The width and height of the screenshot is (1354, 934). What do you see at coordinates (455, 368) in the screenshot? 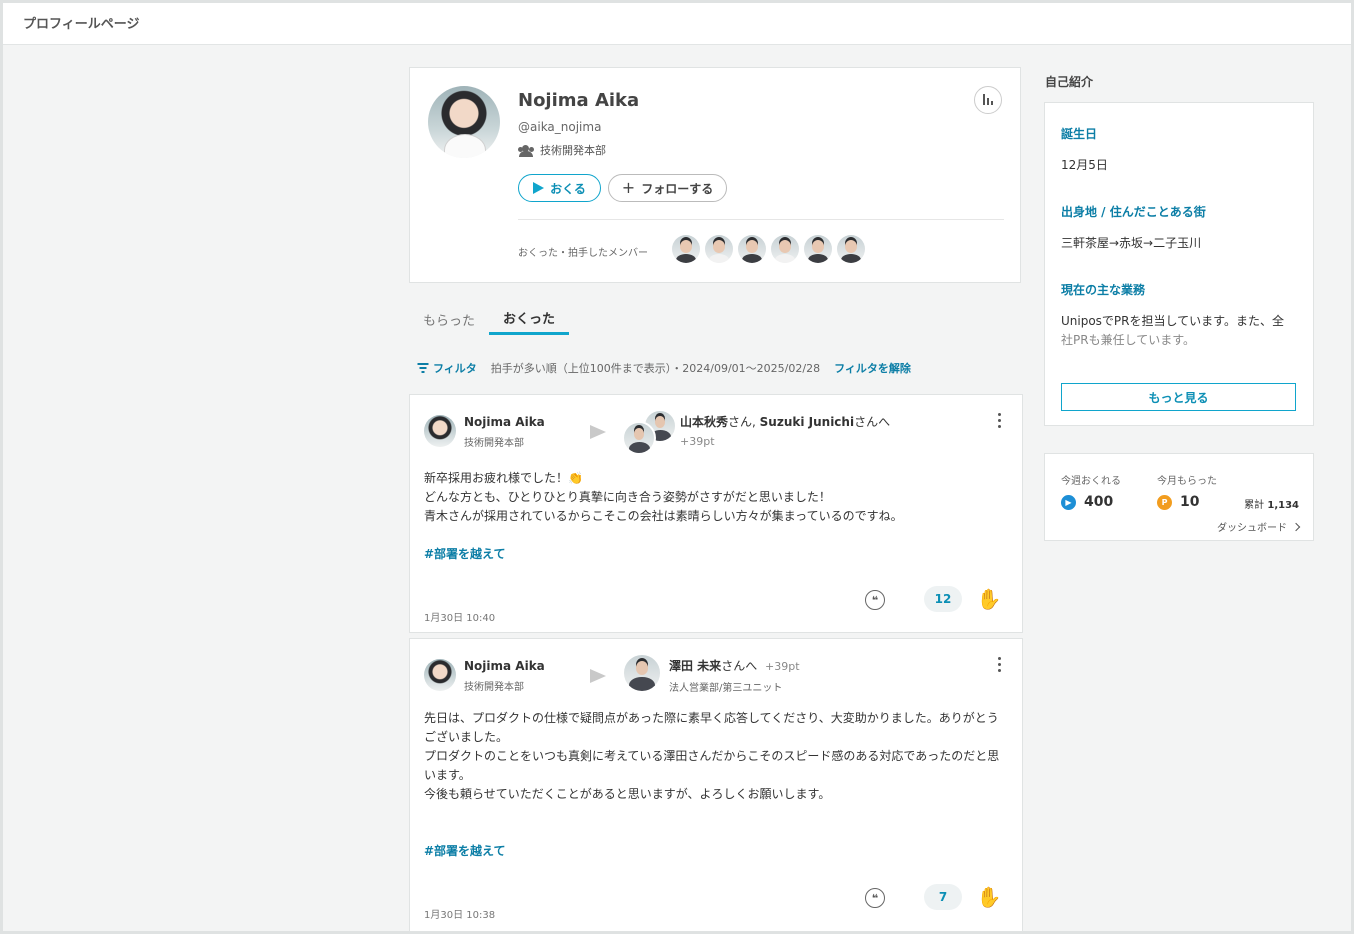
I see `filter-label: フィルタ` at bounding box center [455, 368].